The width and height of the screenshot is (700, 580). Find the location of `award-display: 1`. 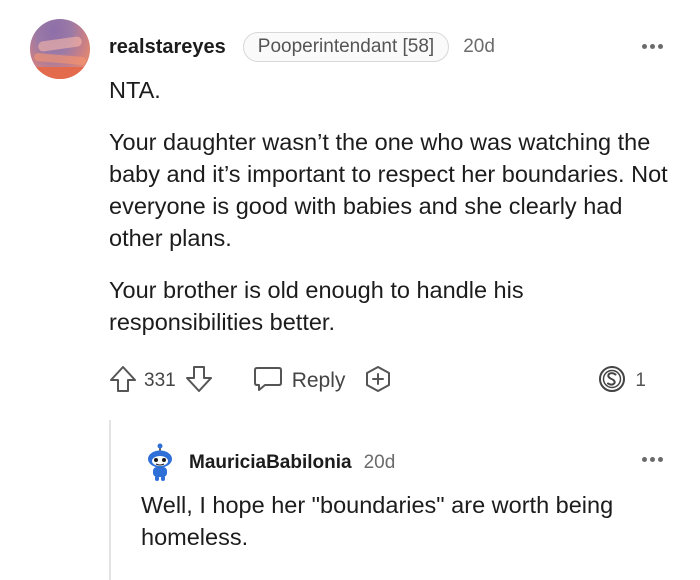

award-display: 1 is located at coordinates (621, 381).